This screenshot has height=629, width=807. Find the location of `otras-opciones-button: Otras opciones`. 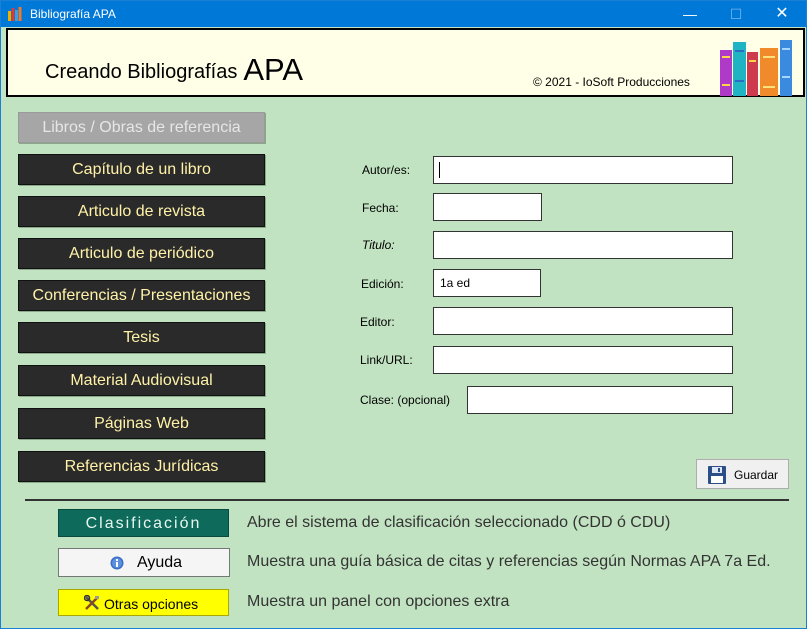

otras-opciones-button: Otras opciones is located at coordinates (143, 602).